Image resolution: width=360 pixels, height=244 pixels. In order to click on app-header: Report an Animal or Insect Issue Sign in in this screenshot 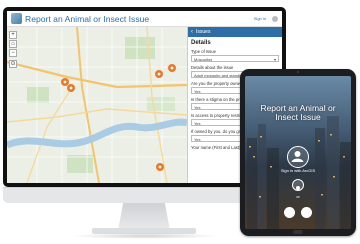, I will do `click(144, 19)`.